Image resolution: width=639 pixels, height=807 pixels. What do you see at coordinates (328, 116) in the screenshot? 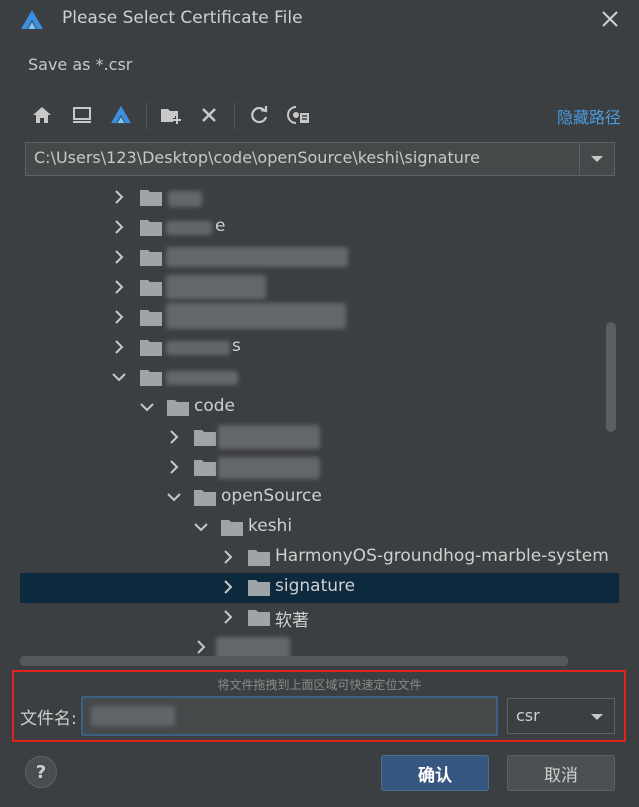
I see `toolbar` at bounding box center [328, 116].